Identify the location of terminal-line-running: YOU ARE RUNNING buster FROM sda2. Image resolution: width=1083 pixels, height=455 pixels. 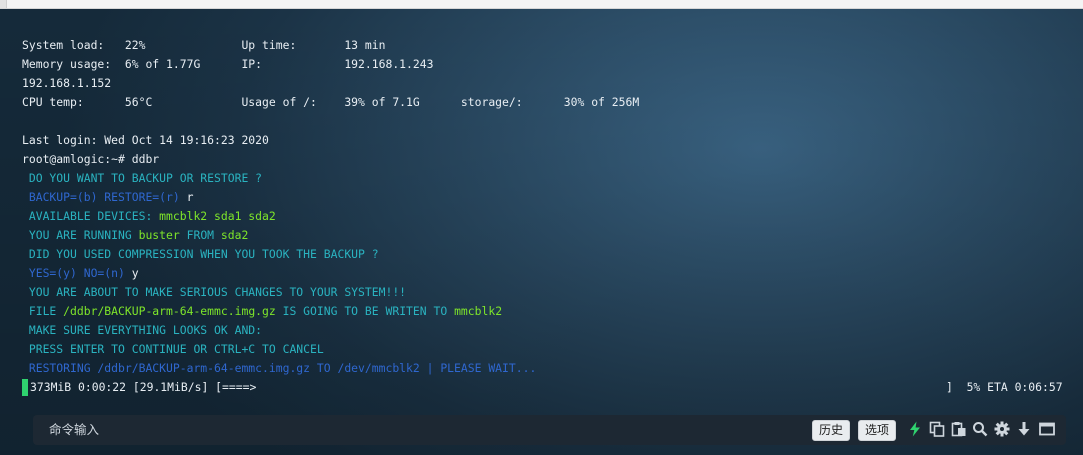
(135, 235).